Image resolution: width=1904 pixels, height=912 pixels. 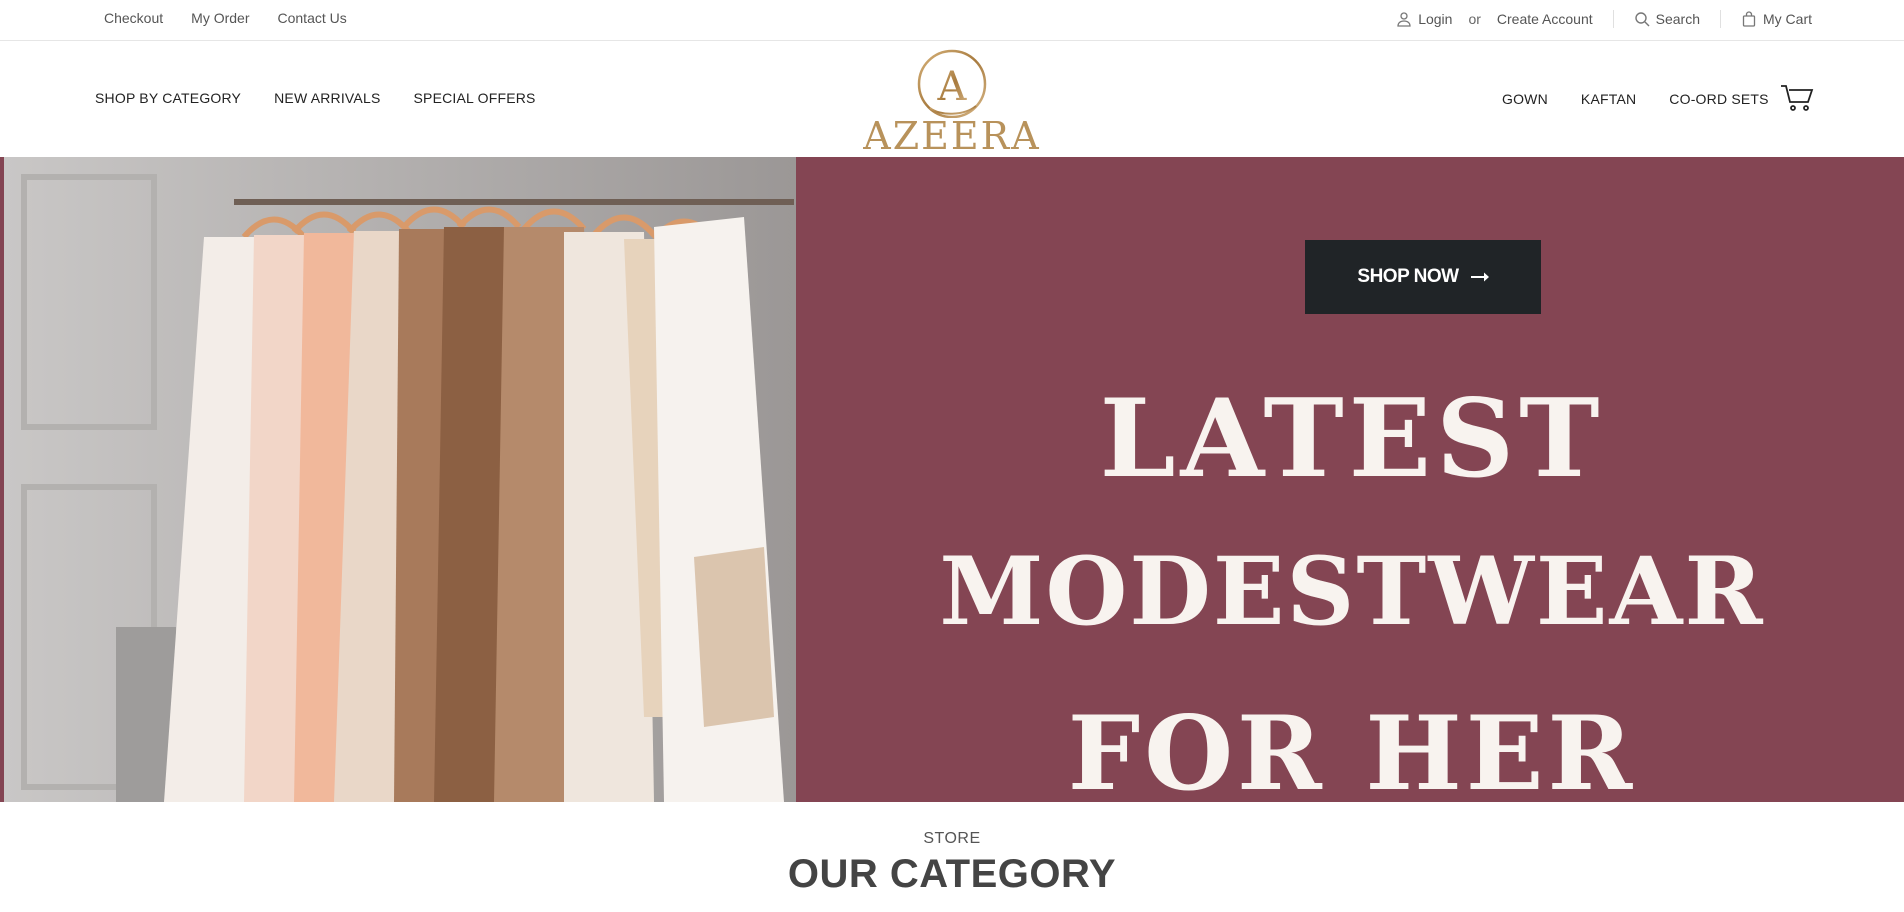 I want to click on mini-cart-trigger: My Cart, so click(x=1776, y=19).